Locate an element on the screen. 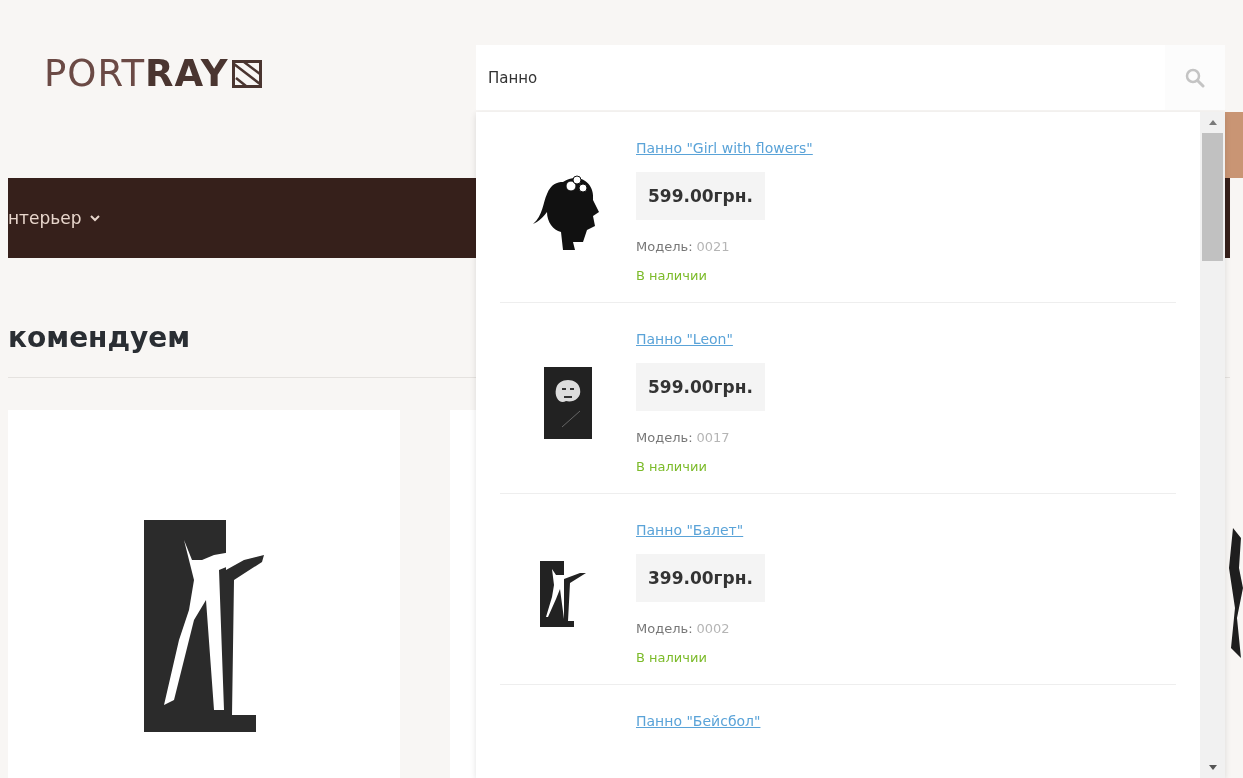 Image resolution: width=1243 pixels, height=778 pixels. product-link: Панно "Балет" is located at coordinates (690, 530).